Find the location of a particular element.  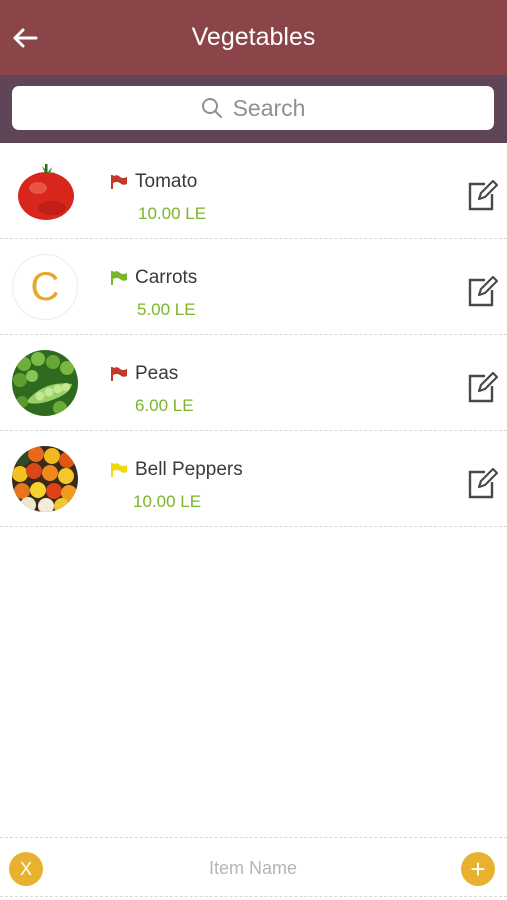

search-bar: Search is located at coordinates (253, 109).